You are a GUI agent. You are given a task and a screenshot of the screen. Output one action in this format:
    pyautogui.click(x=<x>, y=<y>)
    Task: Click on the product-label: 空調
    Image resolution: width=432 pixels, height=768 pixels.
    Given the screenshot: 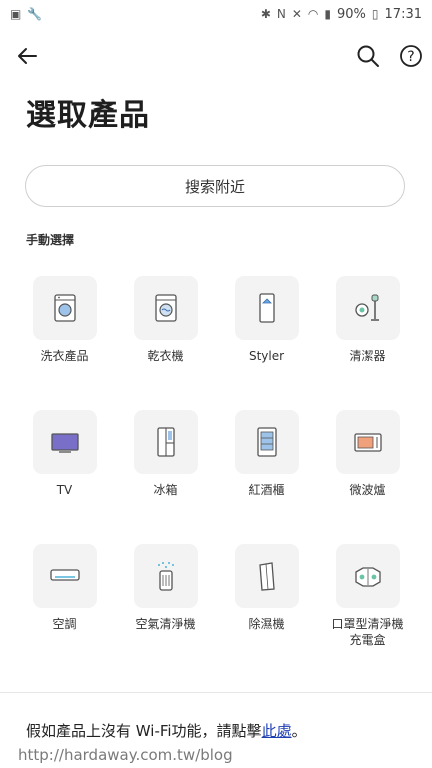 What is the action you would take?
    pyautogui.click(x=64, y=624)
    